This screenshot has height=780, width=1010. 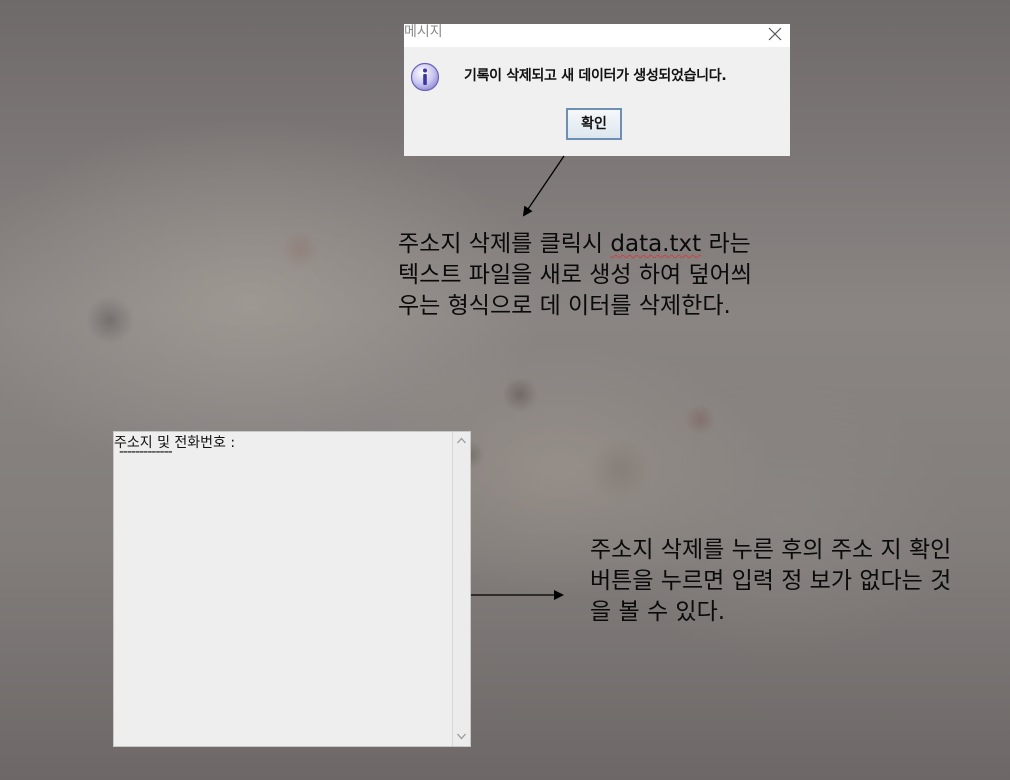 I want to click on annotation-arrows, so click(x=518, y=377).